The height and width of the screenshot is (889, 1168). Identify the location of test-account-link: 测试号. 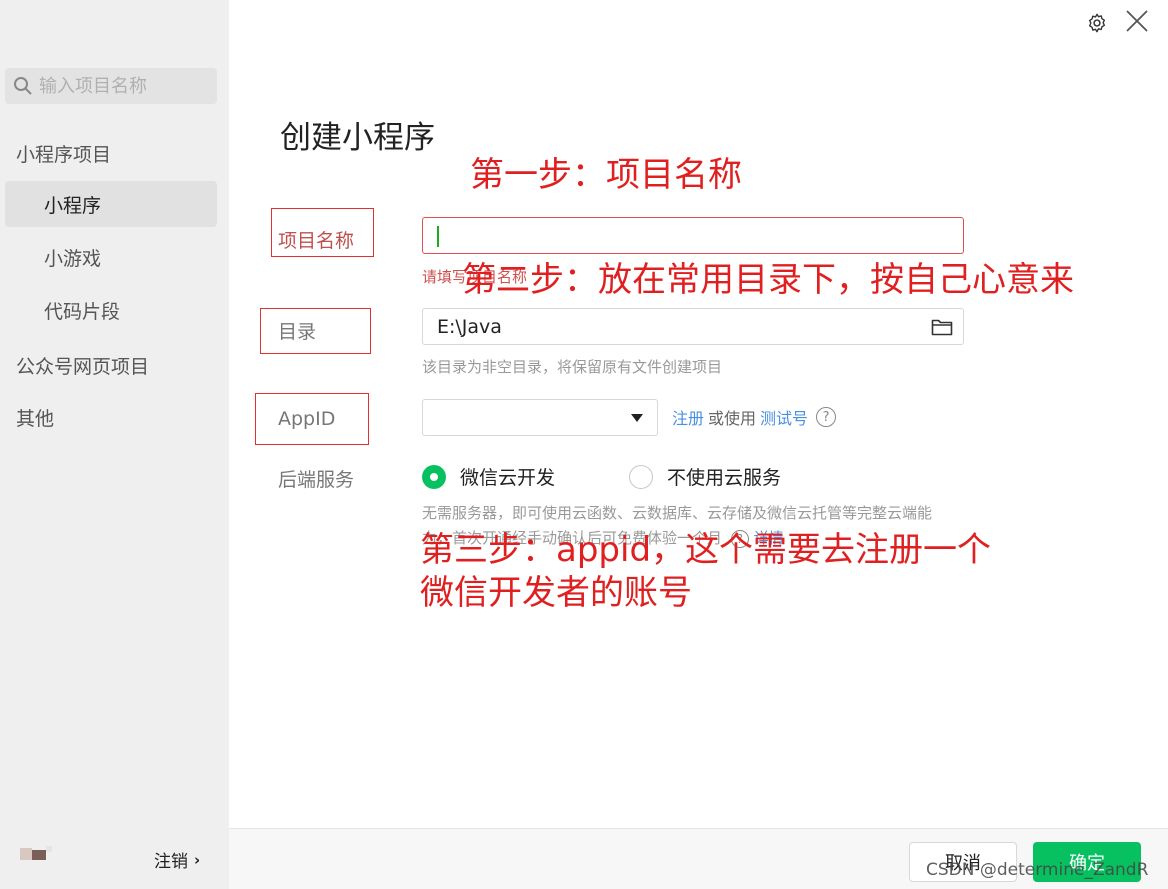
(784, 417).